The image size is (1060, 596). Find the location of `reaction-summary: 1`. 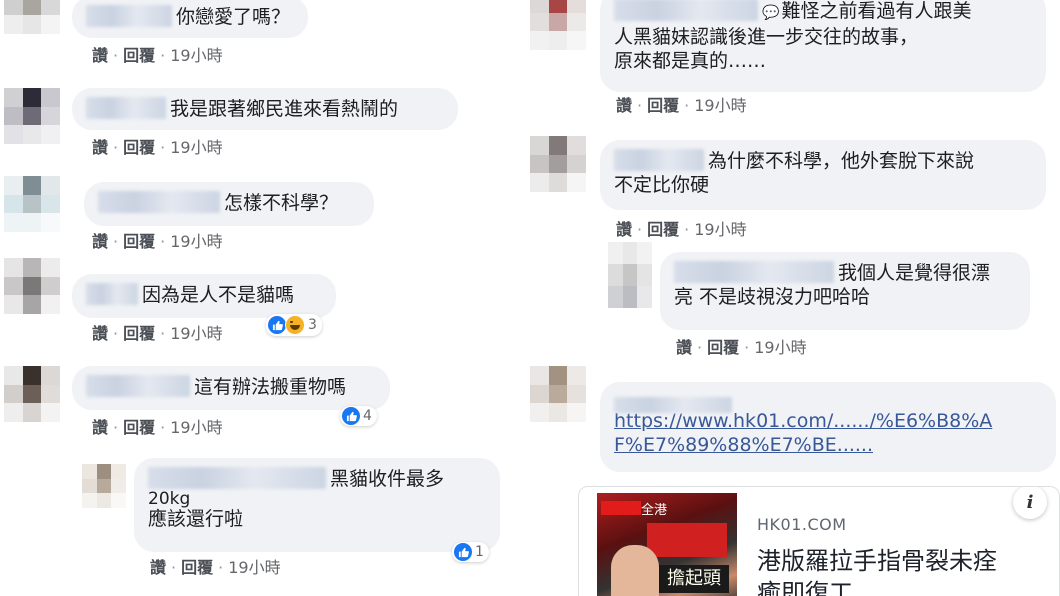

reaction-summary: 1 is located at coordinates (470, 552).